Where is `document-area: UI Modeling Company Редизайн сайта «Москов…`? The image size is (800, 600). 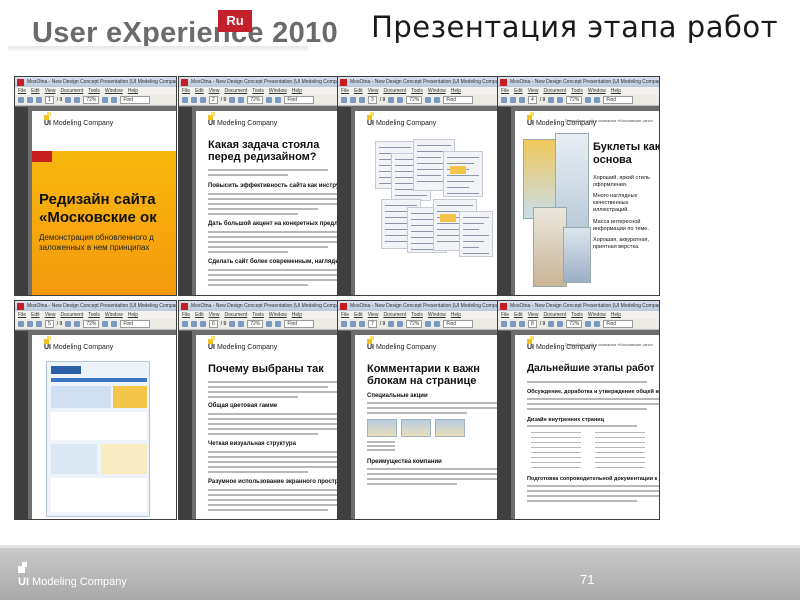
document-area: UI Modeling Company Редизайн сайта «Москов… is located at coordinates (95, 201).